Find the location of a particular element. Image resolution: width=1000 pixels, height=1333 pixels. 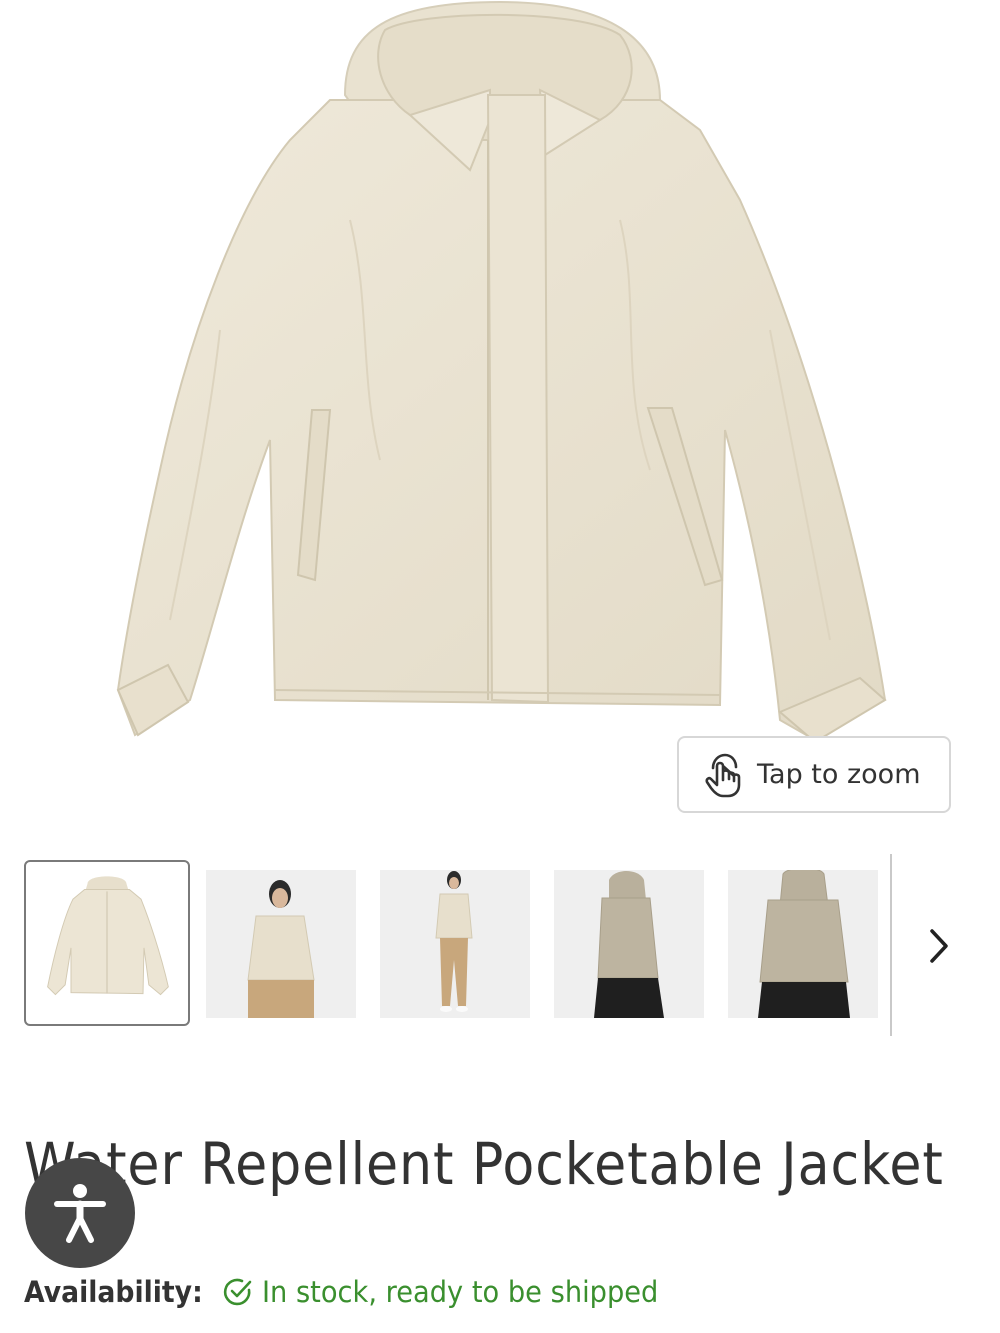

accessibility-person-icon is located at coordinates (80, 1213).